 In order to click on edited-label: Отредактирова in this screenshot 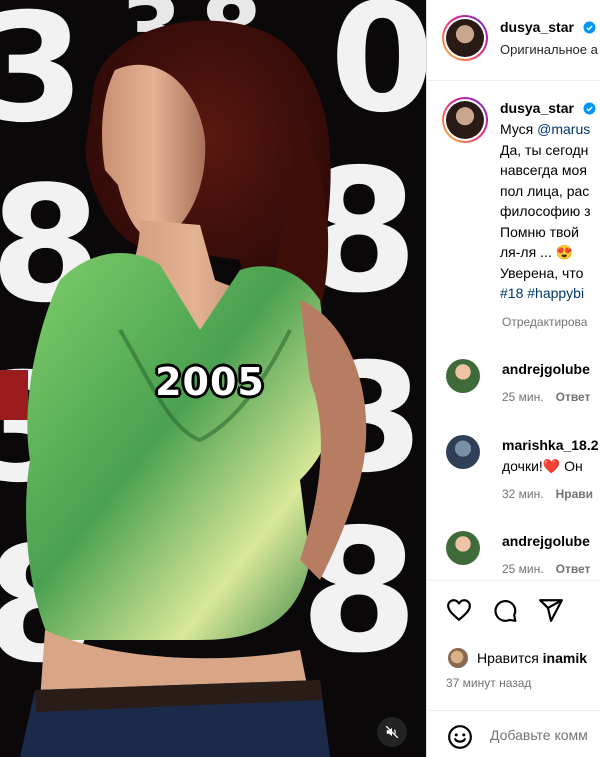, I will do `click(545, 322)`.